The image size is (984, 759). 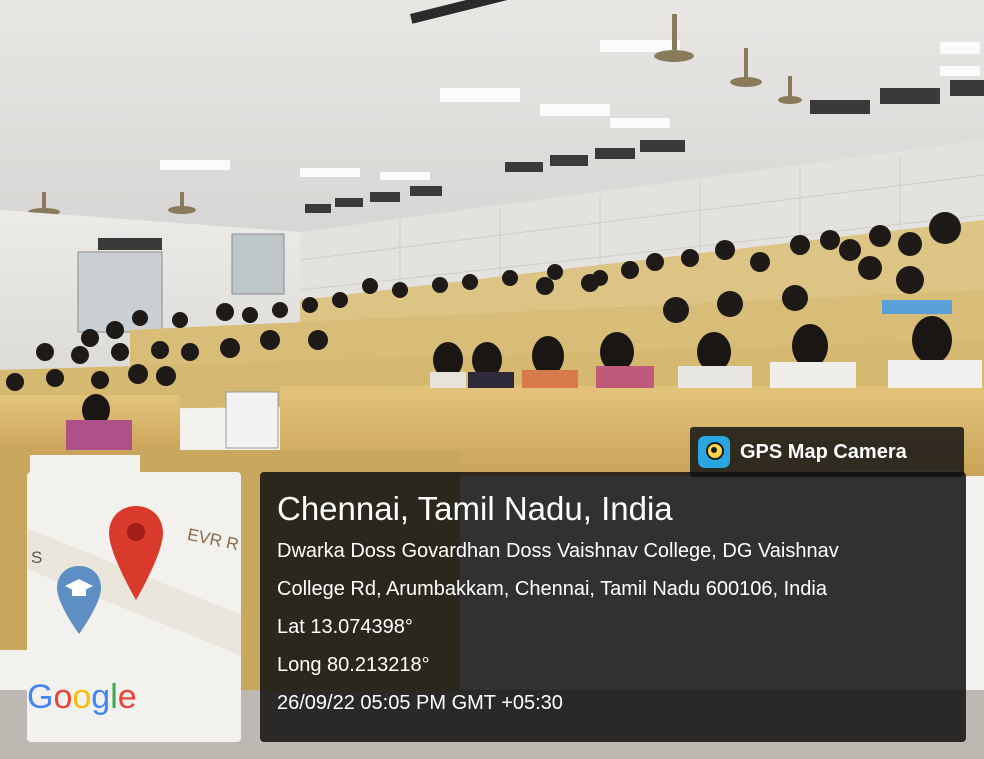 What do you see at coordinates (114, 697) in the screenshot?
I see `google-logo-letter: l` at bounding box center [114, 697].